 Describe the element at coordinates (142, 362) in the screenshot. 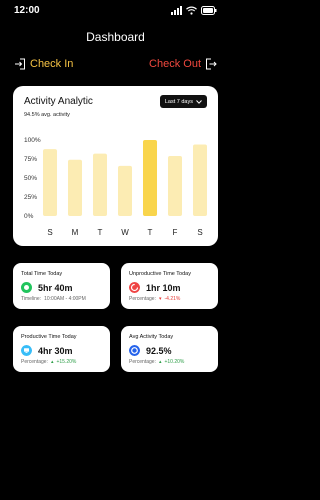

I see `avg-activity-foot-label: Percentage:` at that location.